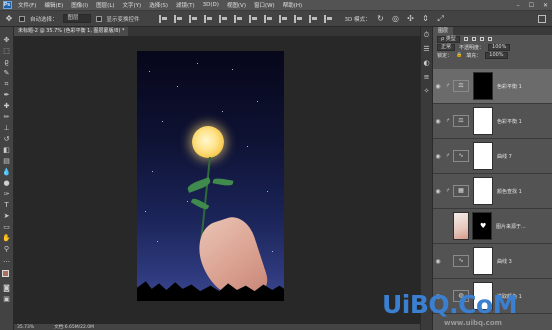  I want to click on show-transform-checkbox, so click(98, 18).